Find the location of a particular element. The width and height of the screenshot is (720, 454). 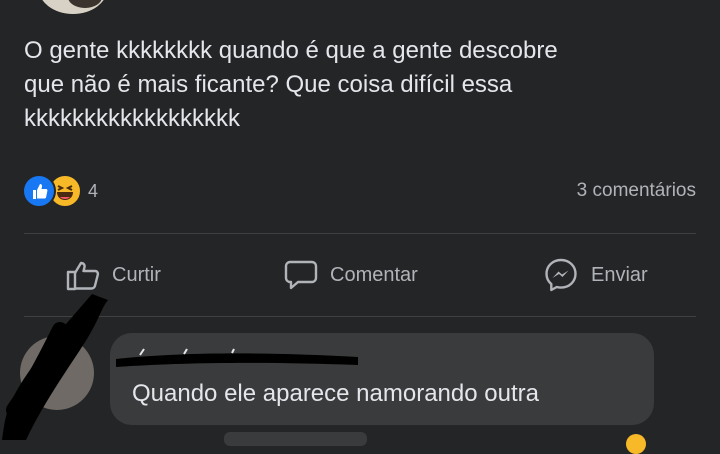

reaction-count: 4 is located at coordinates (93, 190).